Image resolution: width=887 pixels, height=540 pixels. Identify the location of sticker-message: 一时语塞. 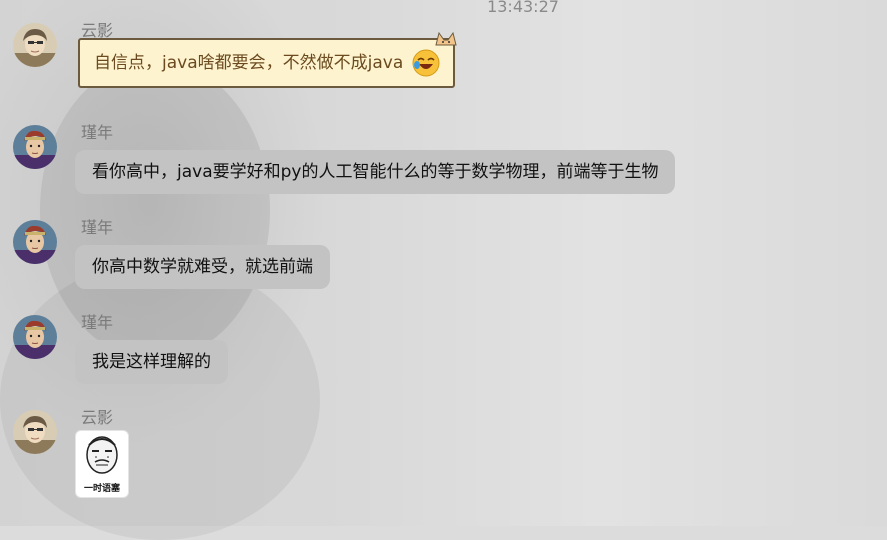
(102, 464).